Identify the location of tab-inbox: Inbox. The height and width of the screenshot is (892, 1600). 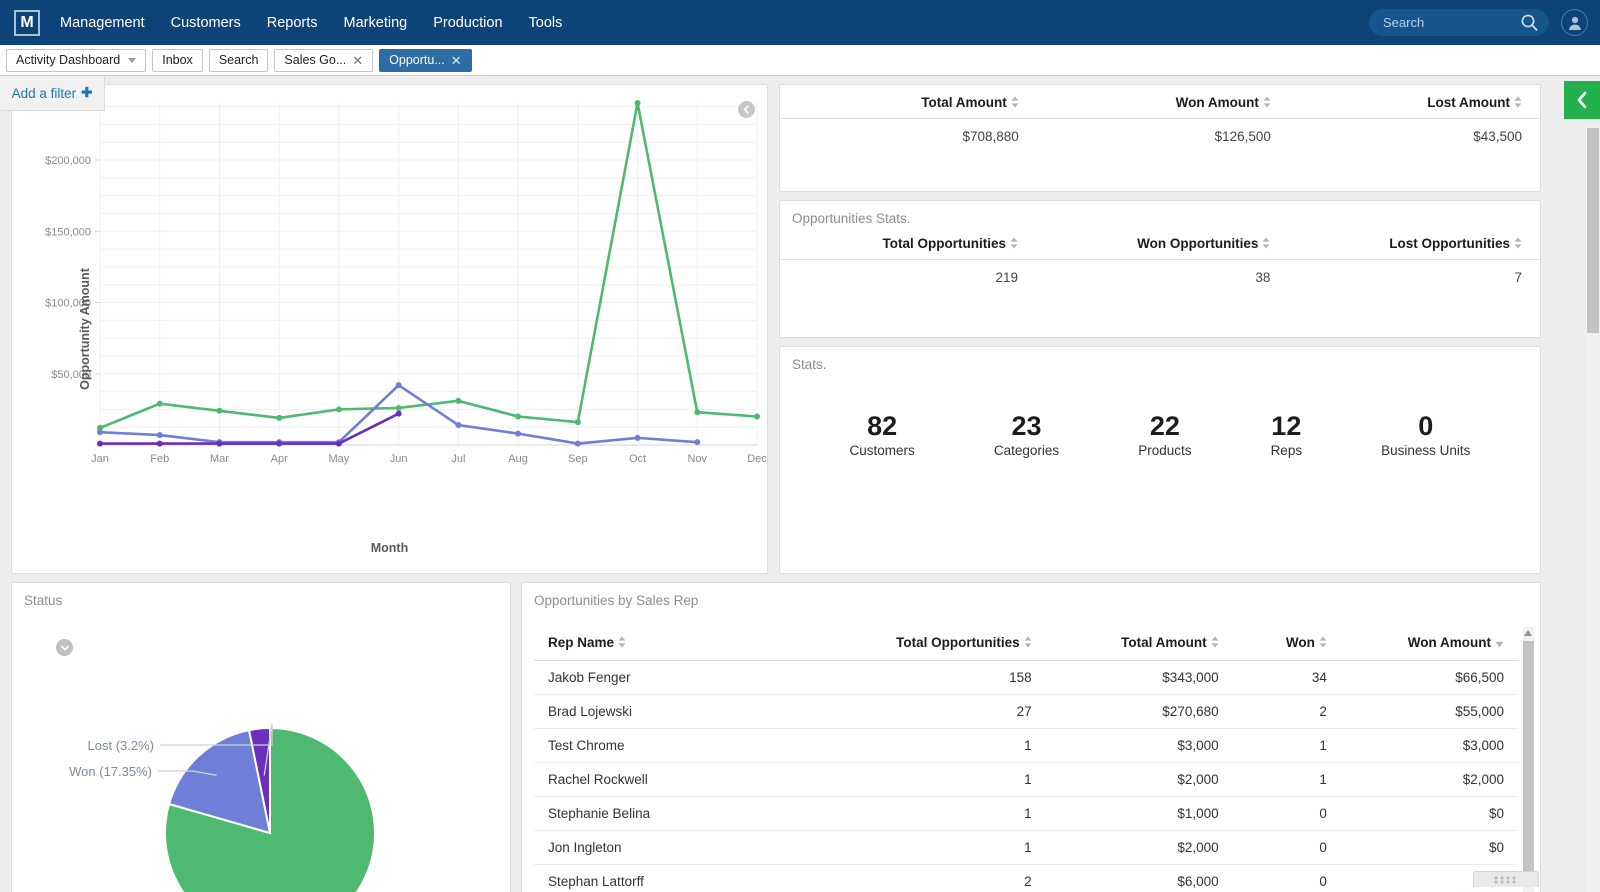
(177, 60).